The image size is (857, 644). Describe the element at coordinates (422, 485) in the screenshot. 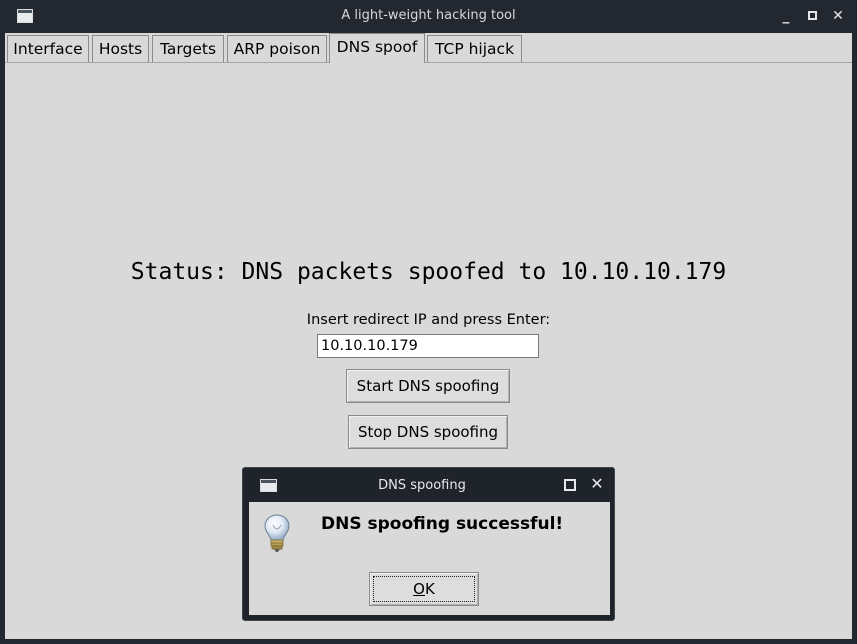

I see `dialog-title: DNS spoofing` at that location.